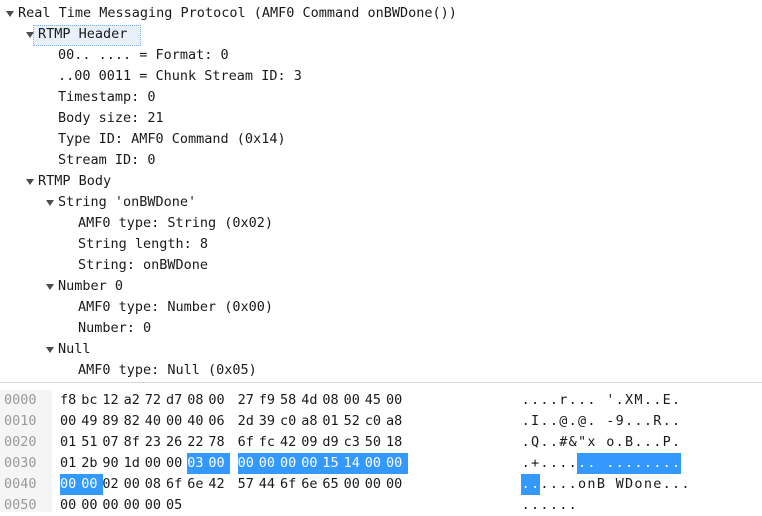 Image resolution: width=762 pixels, height=516 pixels. I want to click on hex-byte: 1d, so click(135, 463).